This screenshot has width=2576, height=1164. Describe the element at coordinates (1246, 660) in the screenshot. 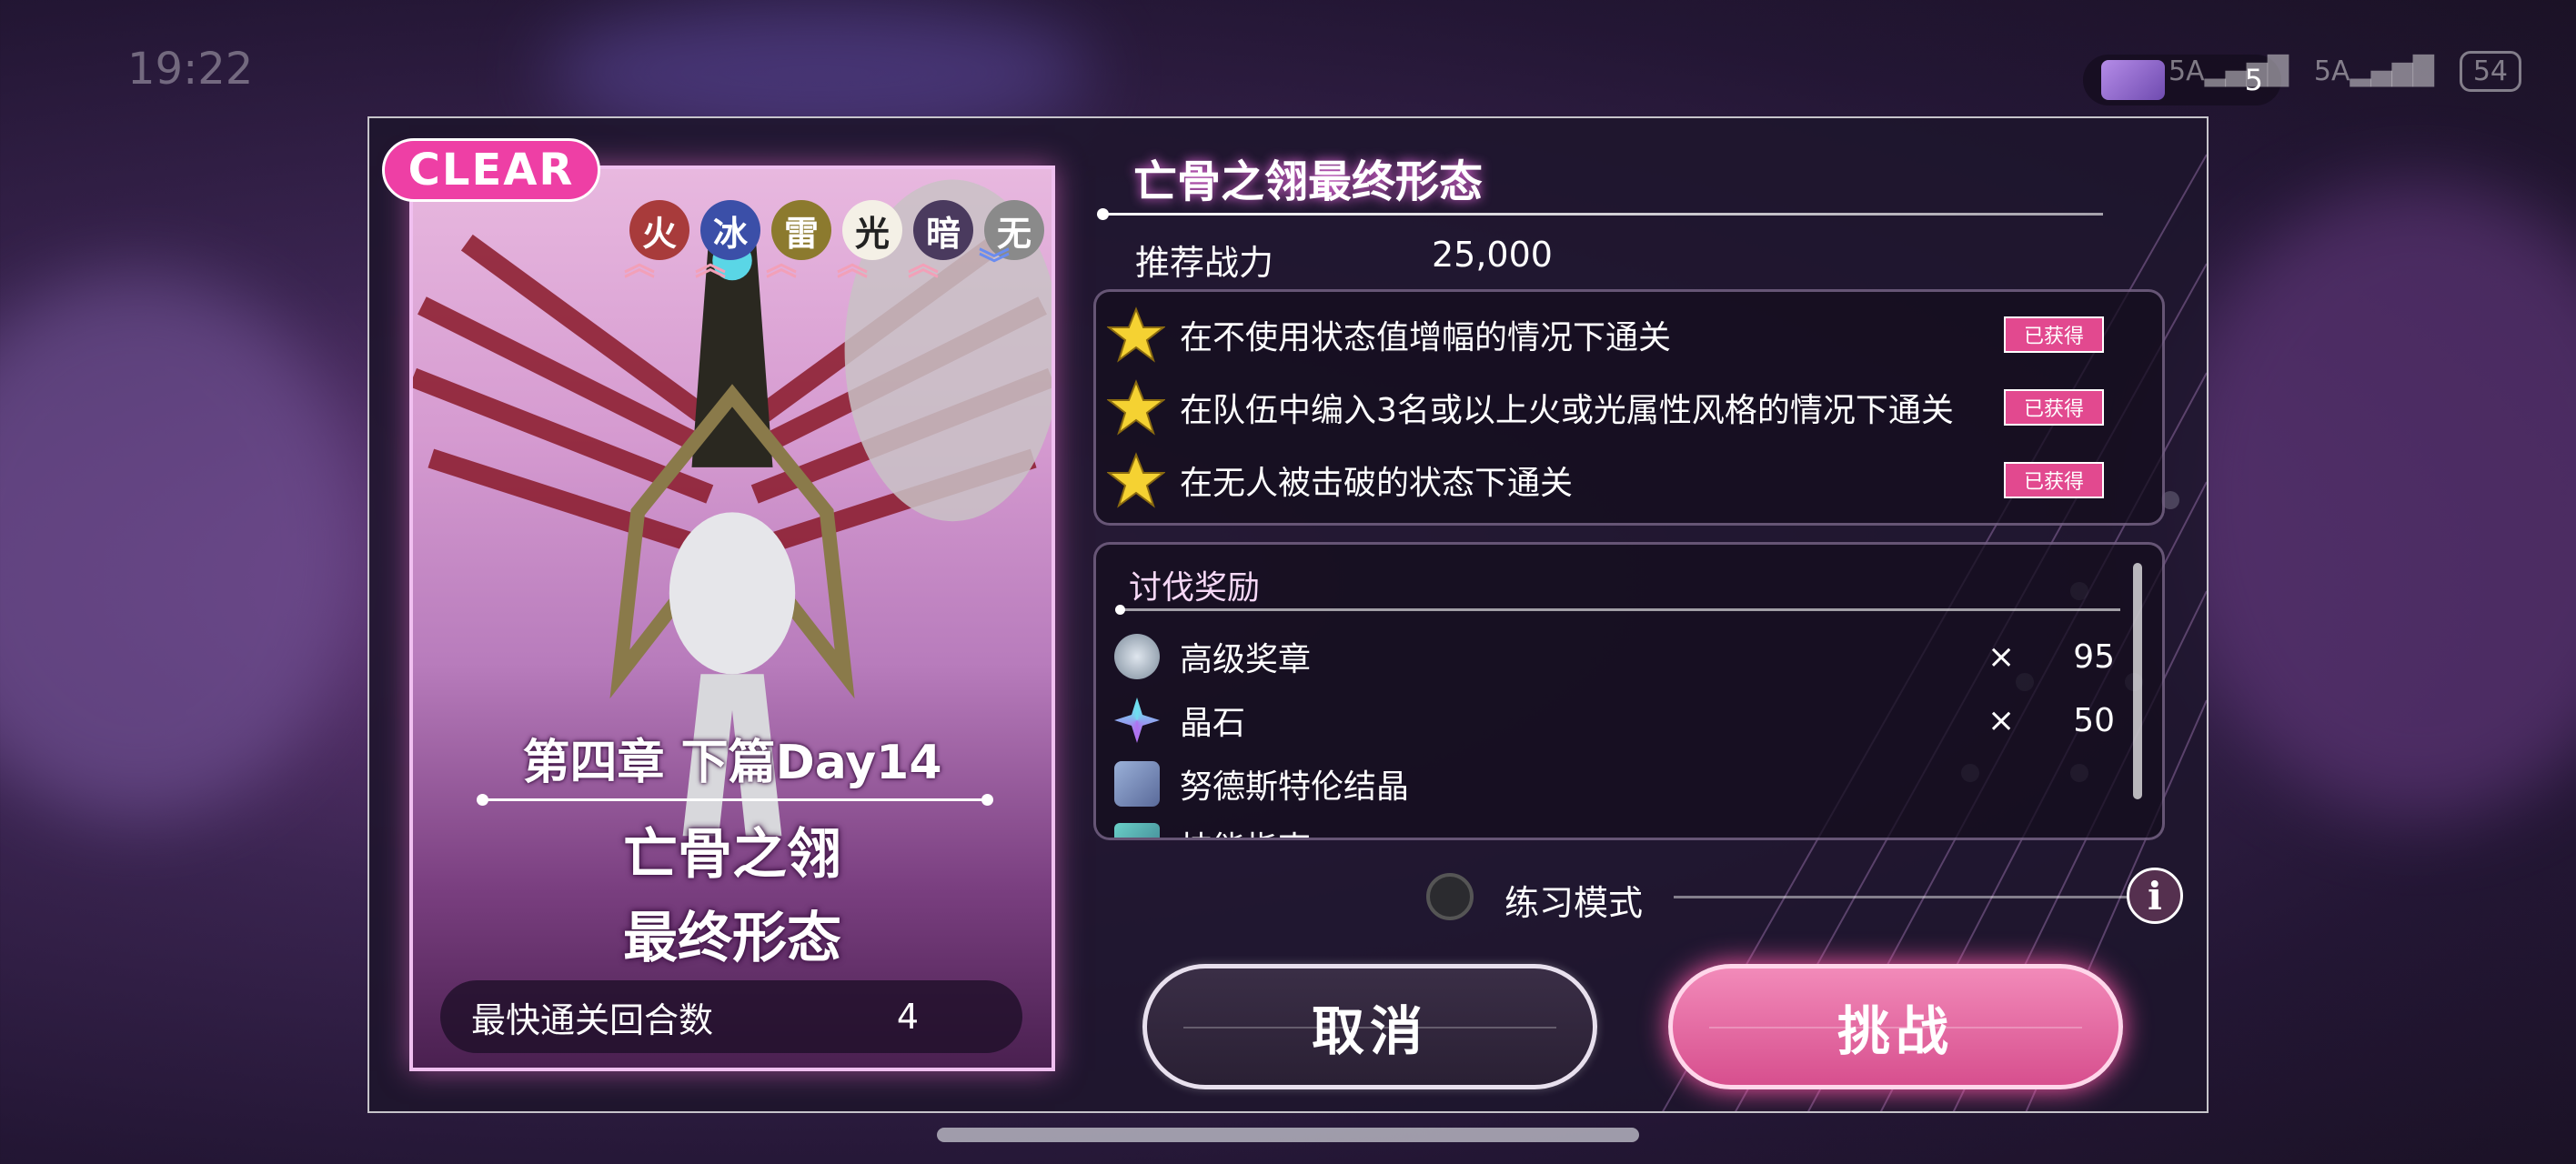

I see `reward-name: 高级奖章` at that location.